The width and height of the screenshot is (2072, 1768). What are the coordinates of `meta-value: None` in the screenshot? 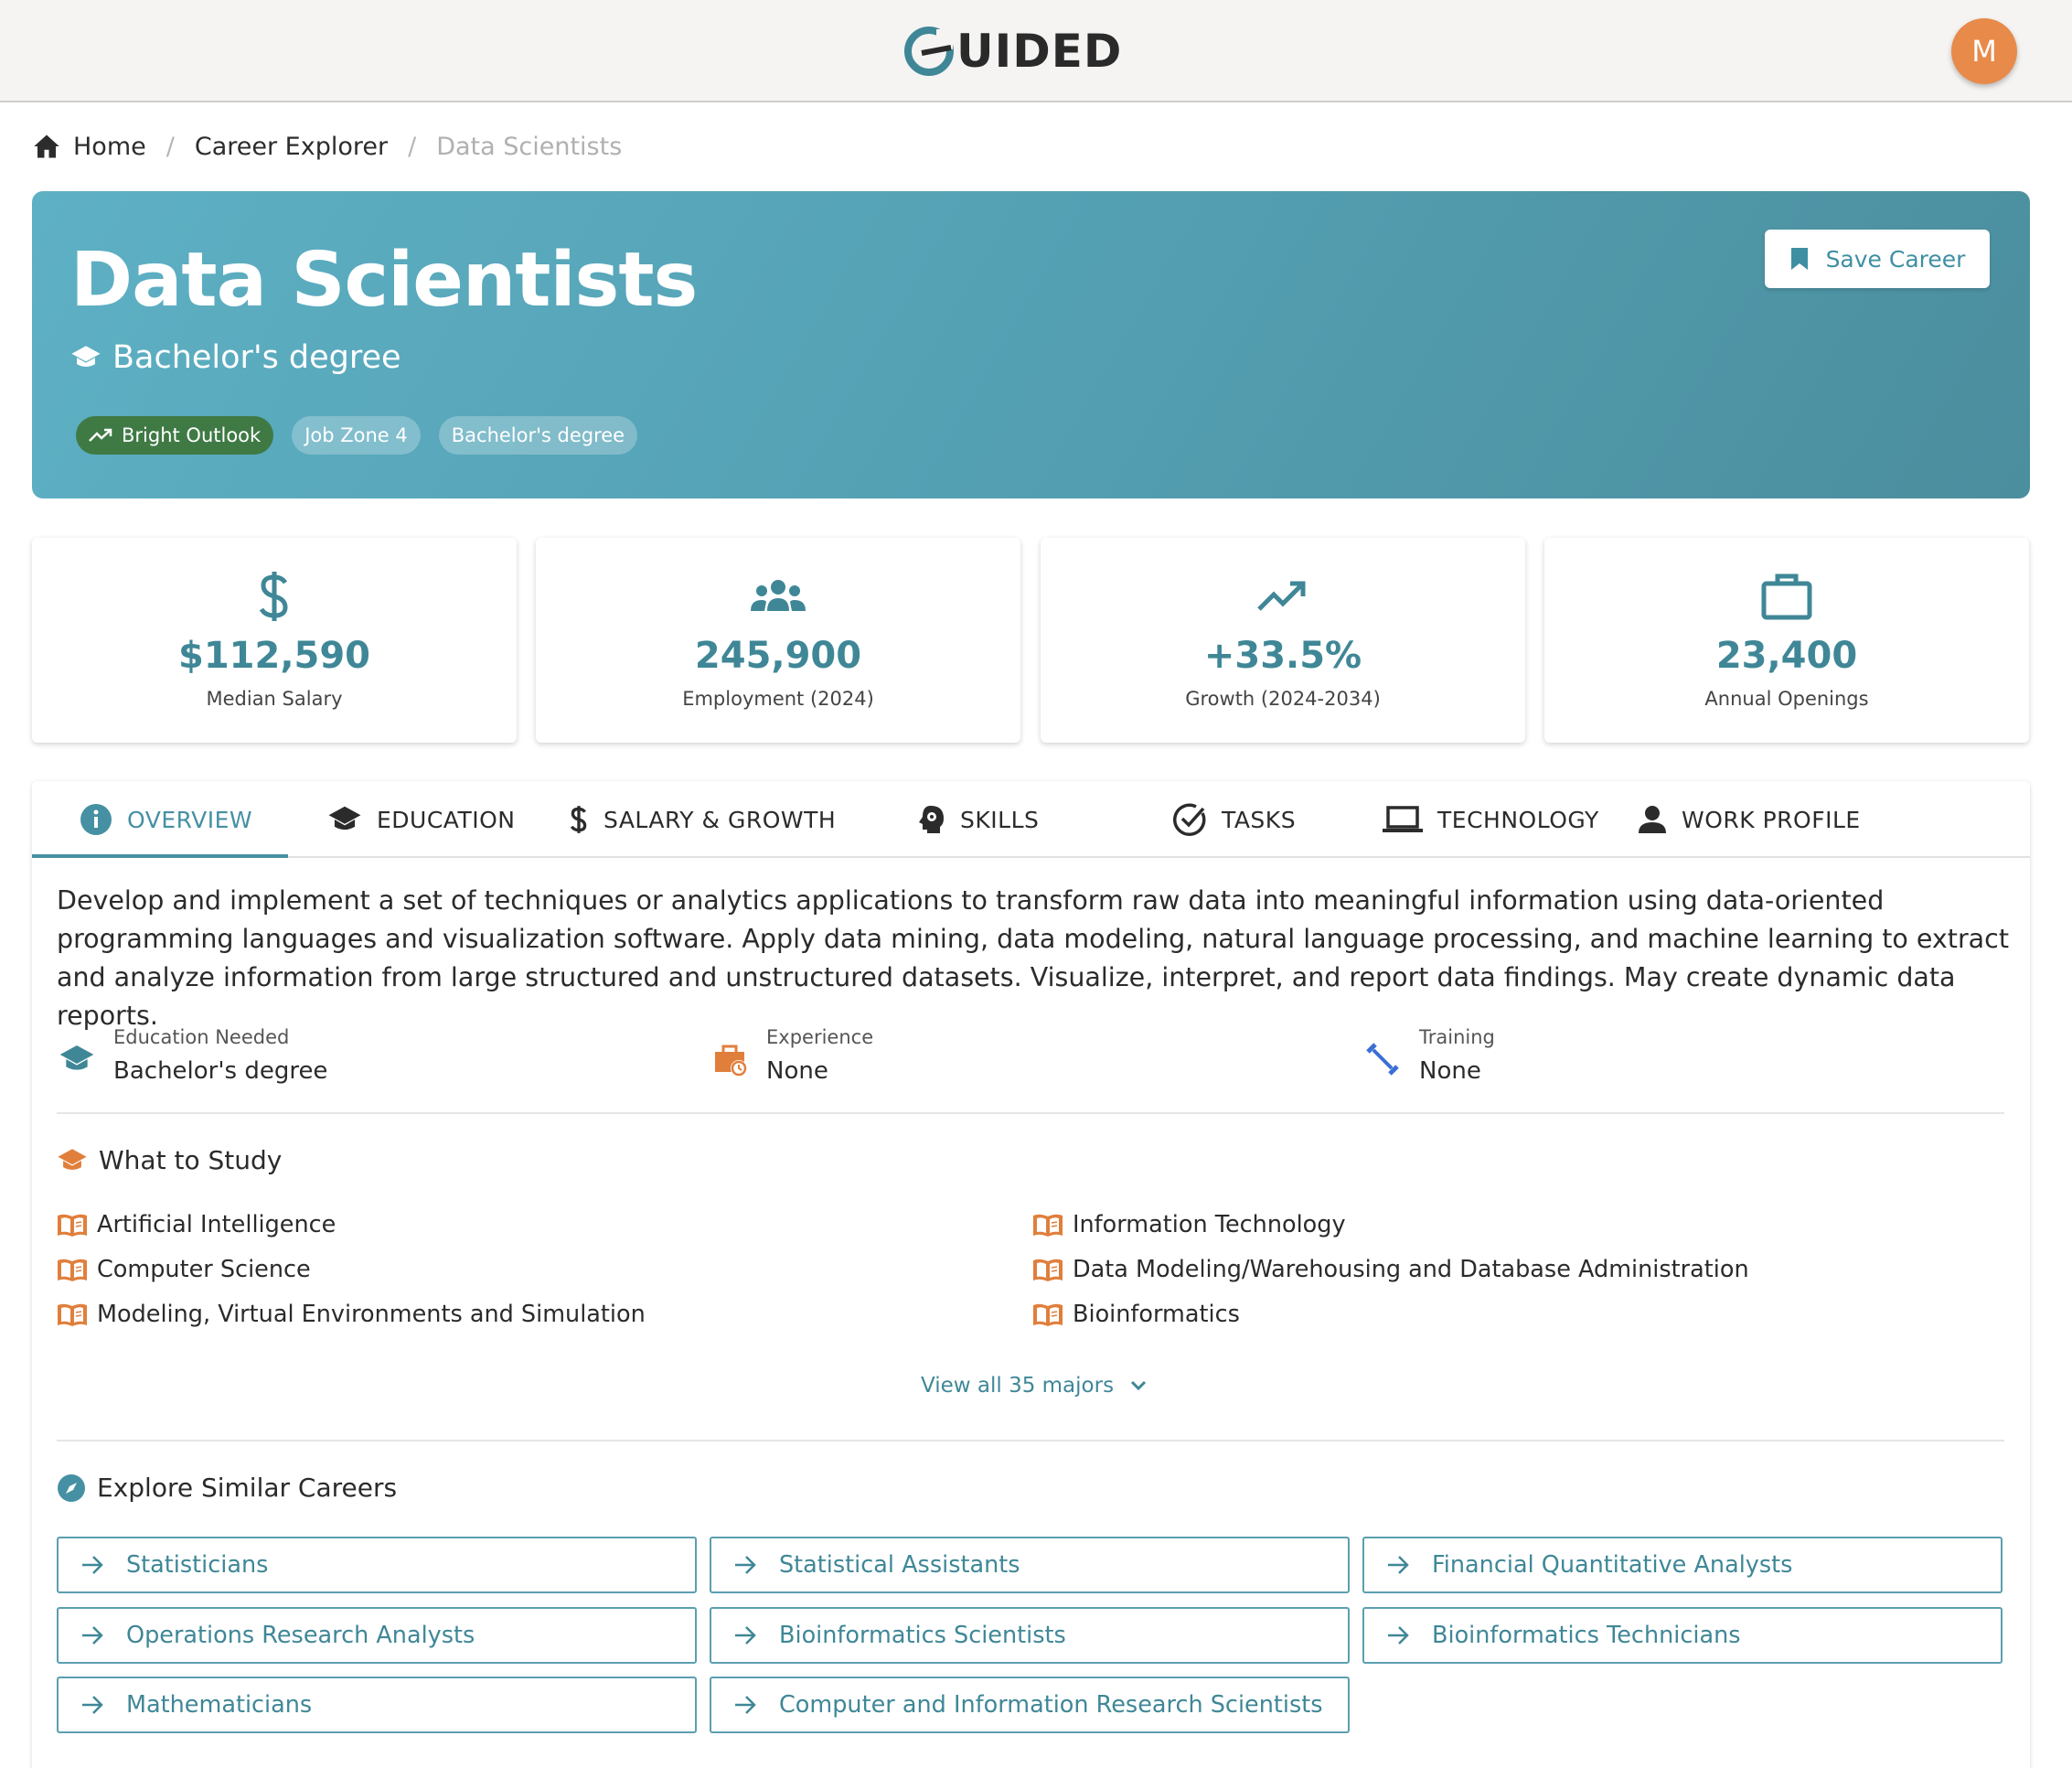 It's located at (1450, 1071).